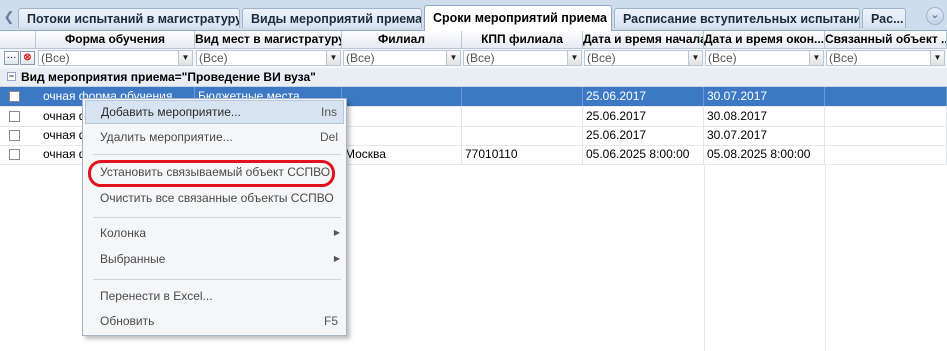  I want to click on ellipsis-icon: ···, so click(11, 58).